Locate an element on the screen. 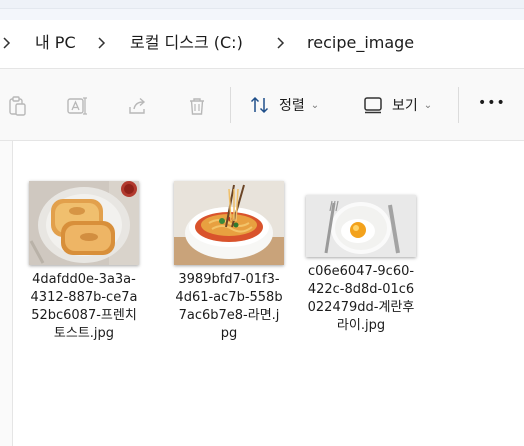 The image size is (524, 446). tab-edge is located at coordinates (262, 4).